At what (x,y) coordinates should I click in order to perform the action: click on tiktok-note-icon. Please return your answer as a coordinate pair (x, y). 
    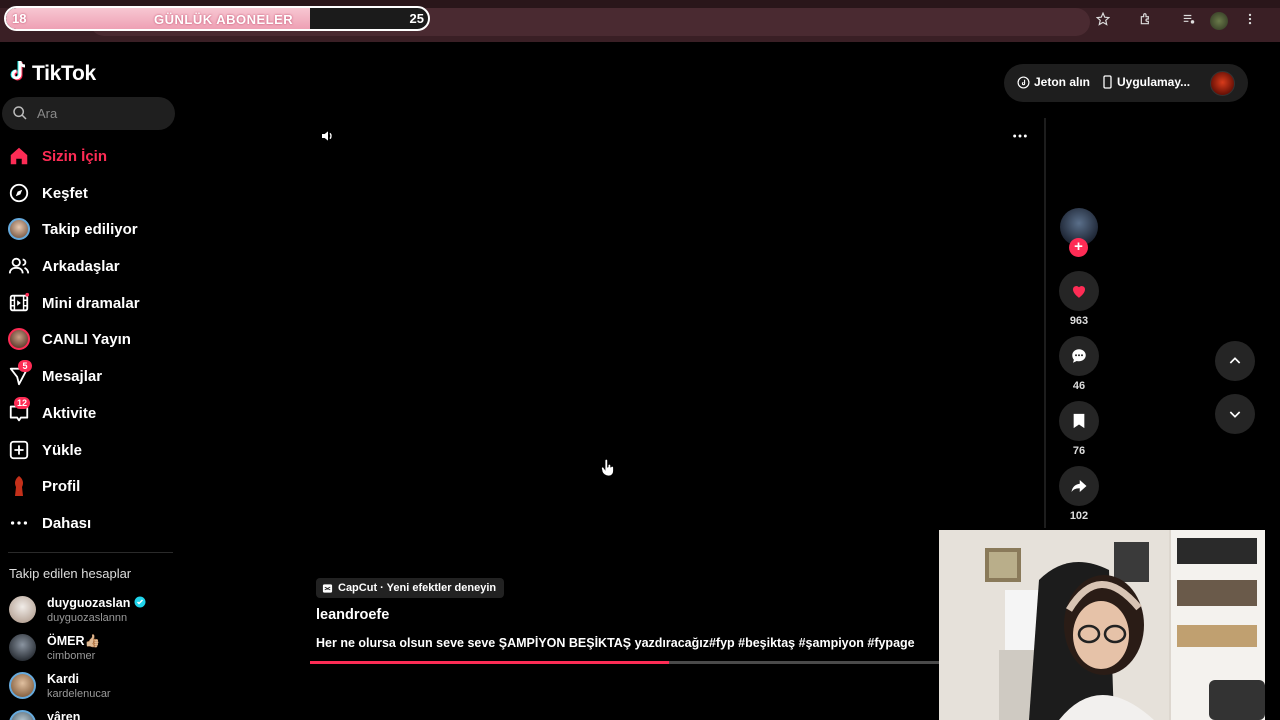
    Looking at the image, I should click on (19, 73).